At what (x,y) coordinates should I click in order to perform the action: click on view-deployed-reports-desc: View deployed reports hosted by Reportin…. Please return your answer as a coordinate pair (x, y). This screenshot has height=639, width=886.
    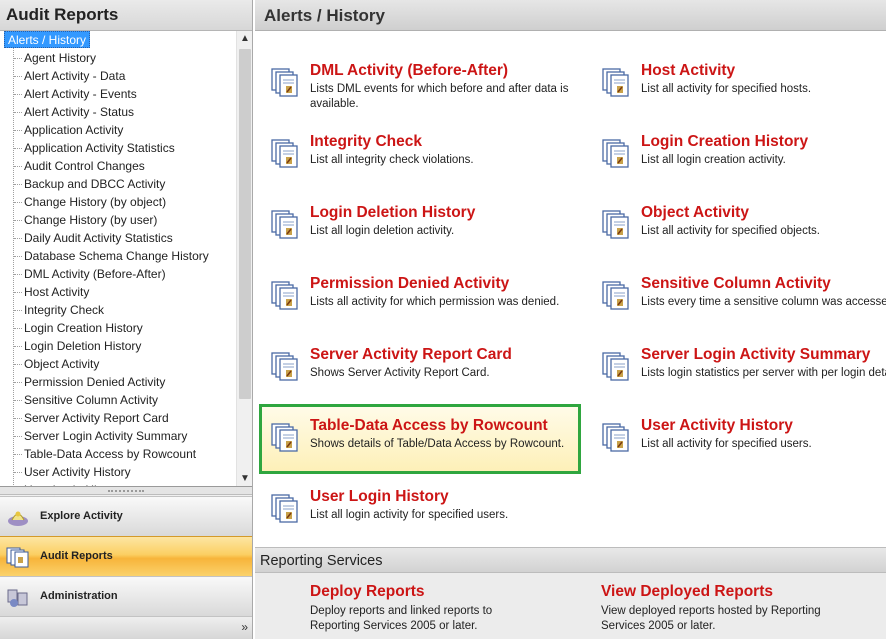
    Looking at the image, I should click on (711, 618).